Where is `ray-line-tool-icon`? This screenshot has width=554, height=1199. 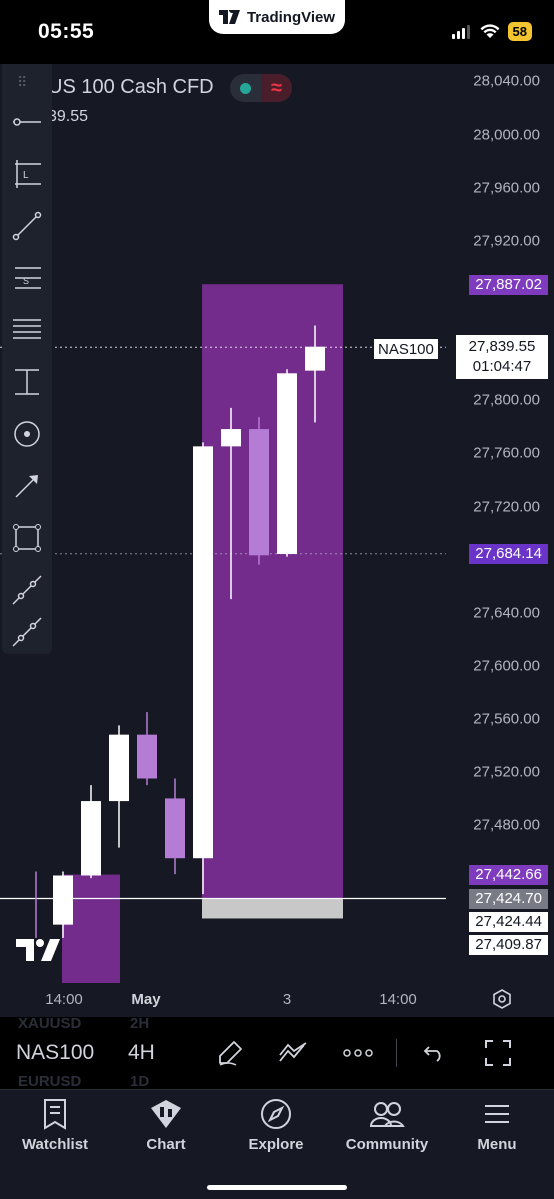 ray-line-tool-icon is located at coordinates (27, 632).